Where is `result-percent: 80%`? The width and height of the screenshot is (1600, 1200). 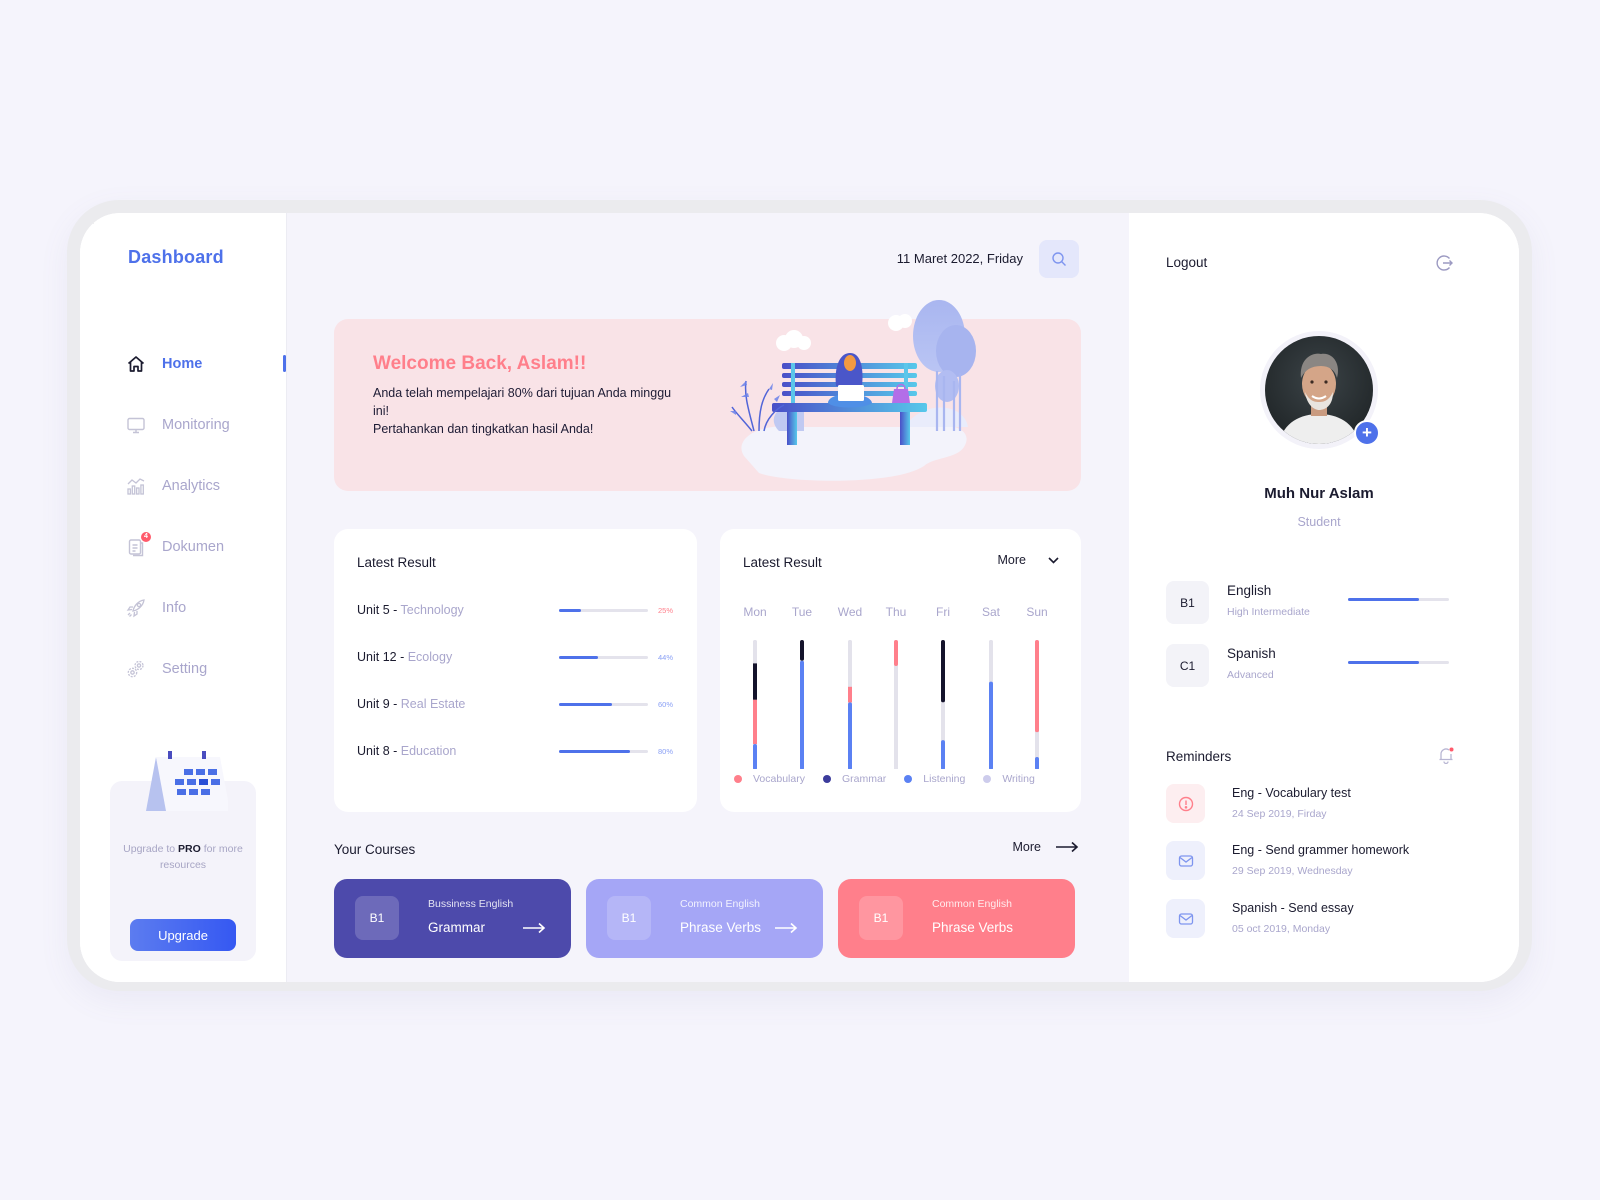
result-percent: 80% is located at coordinates (666, 751).